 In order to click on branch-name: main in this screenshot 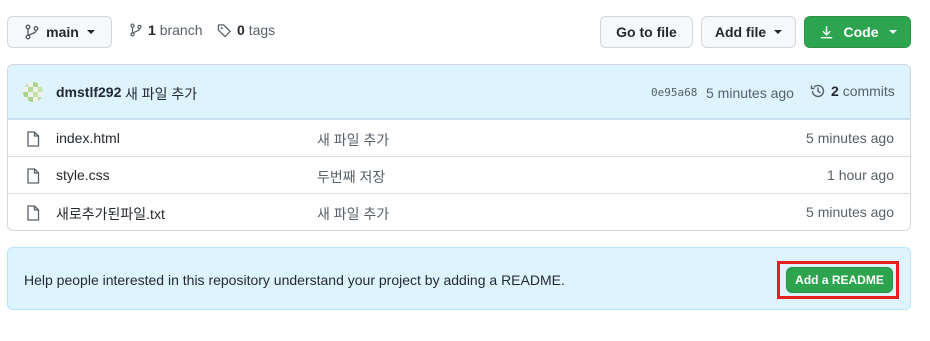, I will do `click(62, 32)`.